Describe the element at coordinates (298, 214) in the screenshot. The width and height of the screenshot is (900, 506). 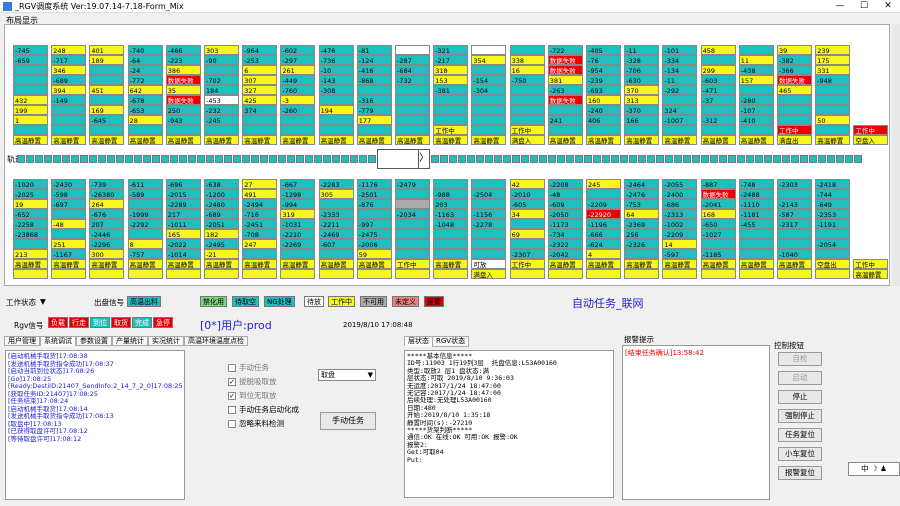
I see `rack-cell: 319` at that location.